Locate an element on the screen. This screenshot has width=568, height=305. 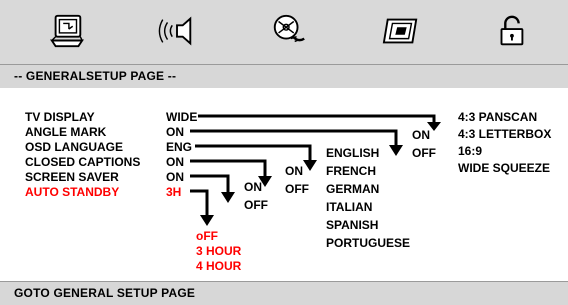
dolby-setup-icon is located at coordinates (289, 31).